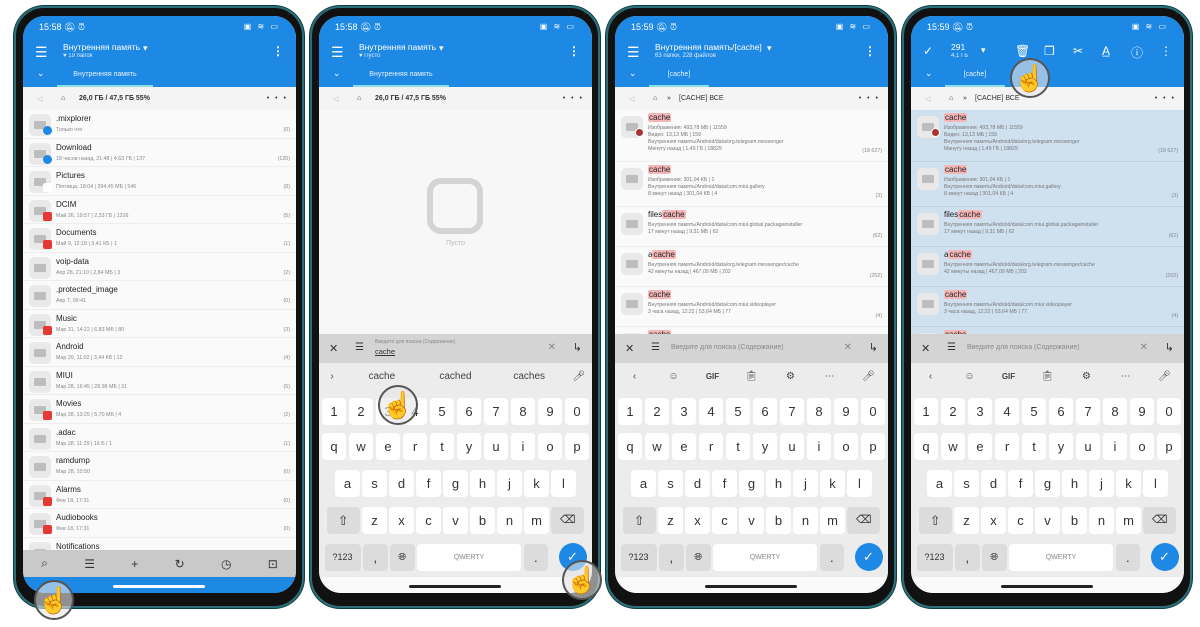 The height and width of the screenshot is (627, 1200). What do you see at coordinates (226, 564) in the screenshot?
I see `history-icon: ◷` at bounding box center [226, 564].